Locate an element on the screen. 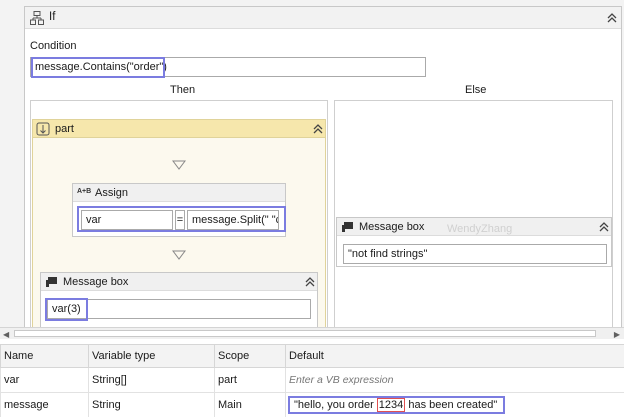 The image size is (624, 417). variable-default-cell: "hello, you order 1234 has been created" is located at coordinates (454, 404).